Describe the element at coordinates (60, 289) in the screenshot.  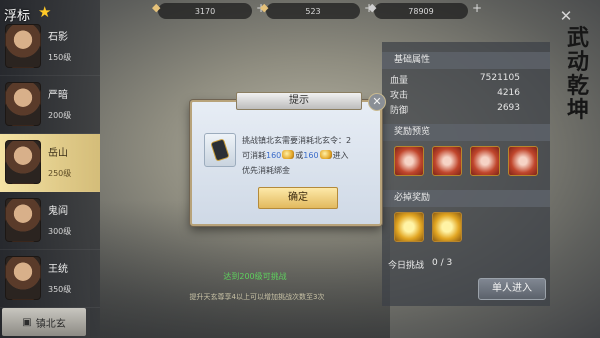
I see `boss-level: 350级` at that location.